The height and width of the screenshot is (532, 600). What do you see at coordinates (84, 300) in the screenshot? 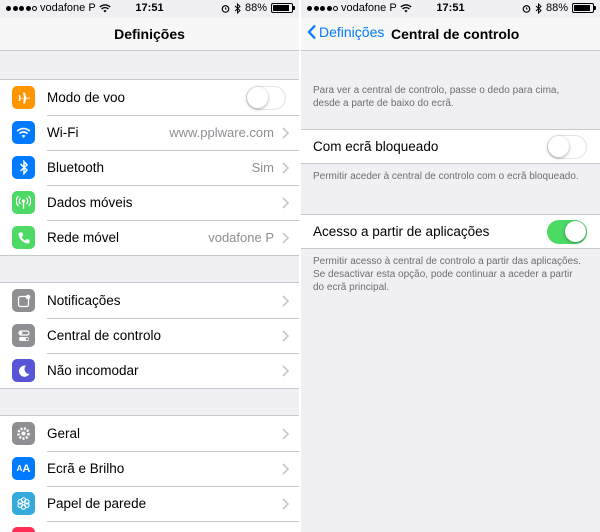
I see `setting-label: Notificações` at bounding box center [84, 300].